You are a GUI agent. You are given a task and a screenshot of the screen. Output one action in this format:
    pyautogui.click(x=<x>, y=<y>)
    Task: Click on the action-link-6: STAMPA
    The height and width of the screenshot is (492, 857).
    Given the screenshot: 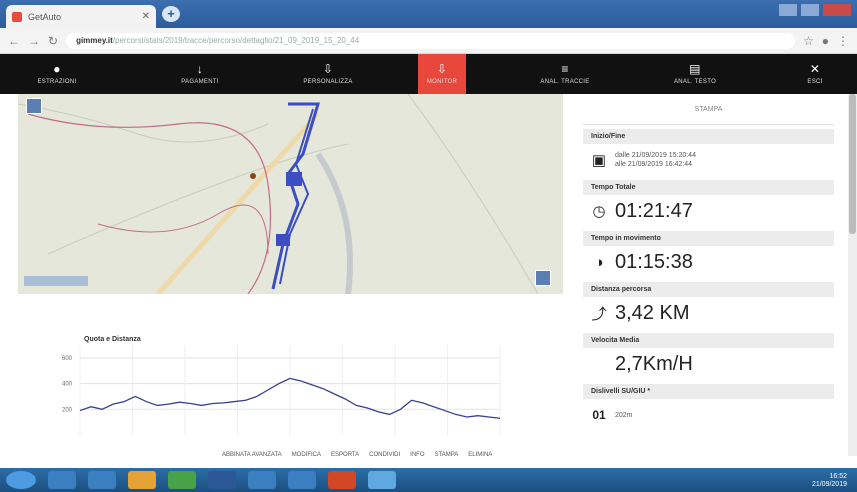 What is the action you would take?
    pyautogui.click(x=447, y=455)
    